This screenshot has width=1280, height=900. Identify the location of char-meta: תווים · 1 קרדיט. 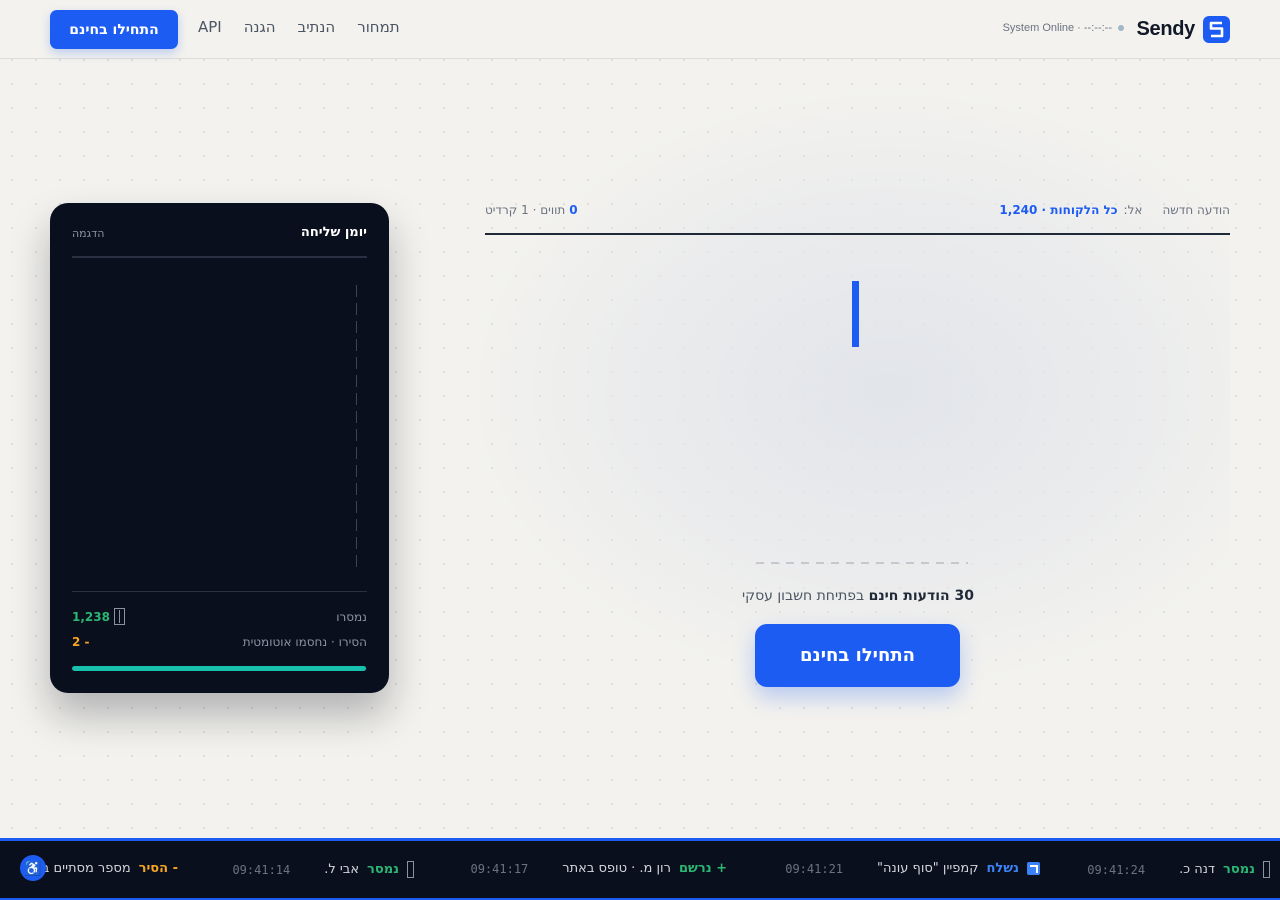
(525, 210).